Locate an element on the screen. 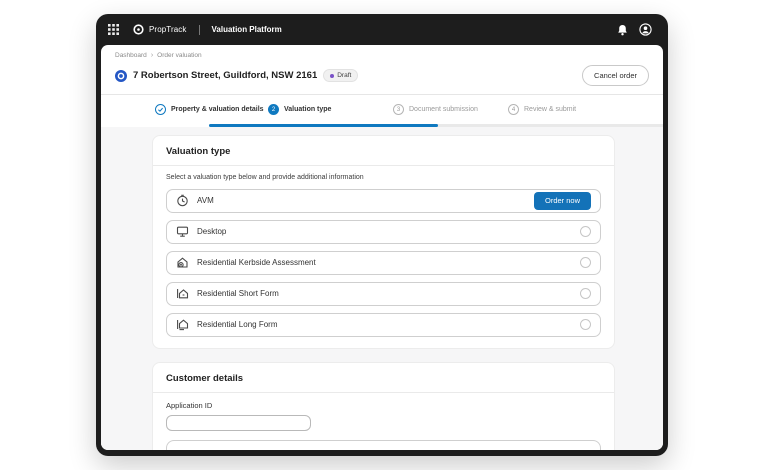 This screenshot has height=470, width=768. step-property-valuation-details: Property & valuation details is located at coordinates (211, 109).